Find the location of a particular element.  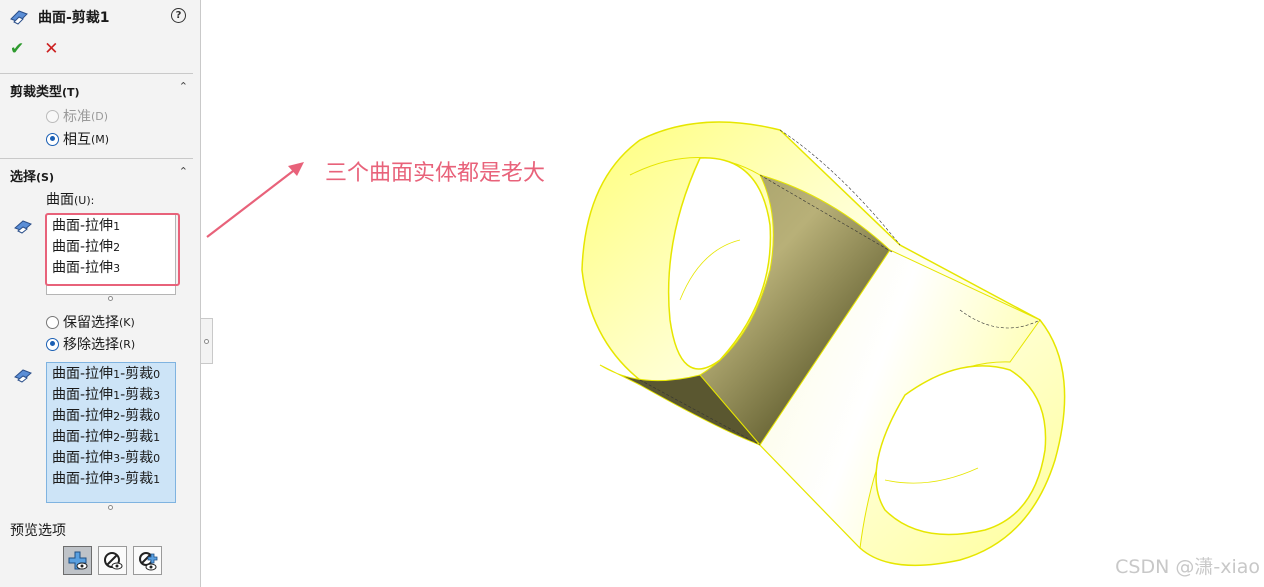

annotation-arrow is located at coordinates (255, 200).